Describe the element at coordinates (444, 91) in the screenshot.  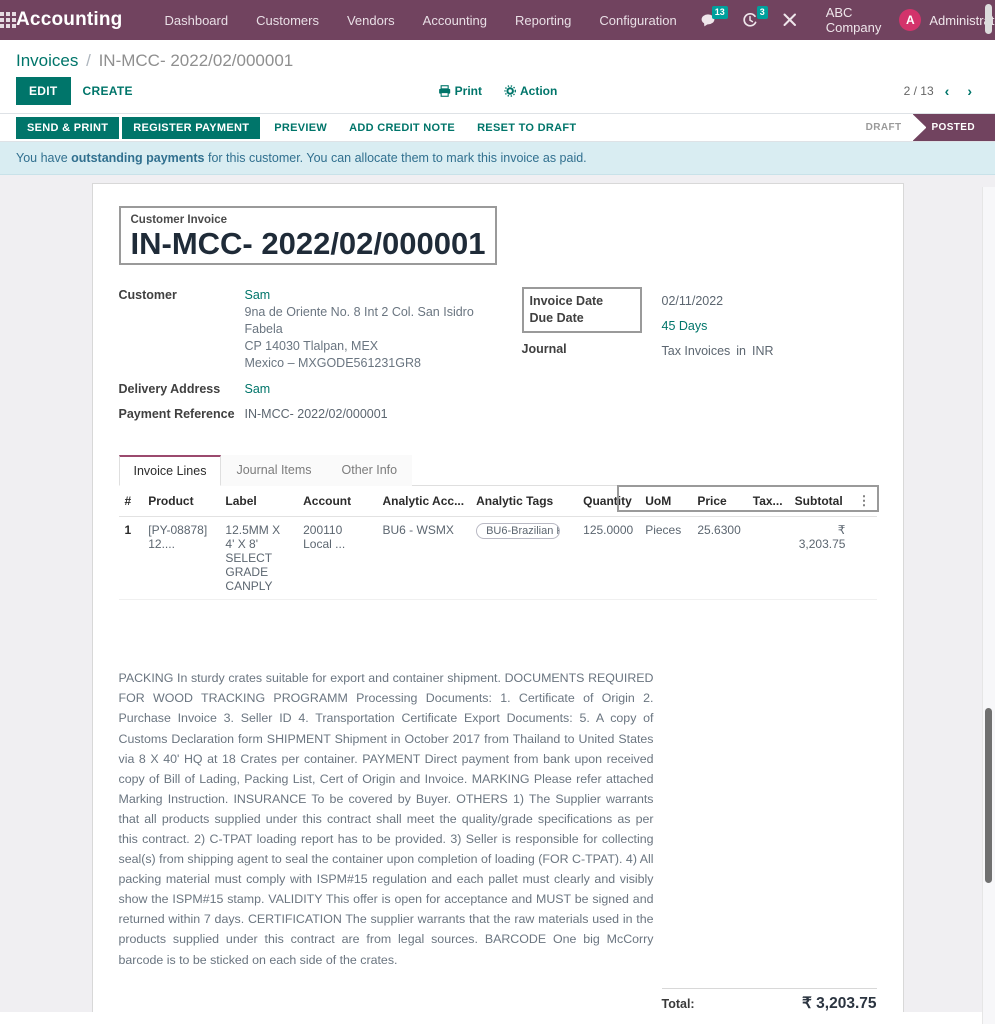
I see `printer-icon` at that location.